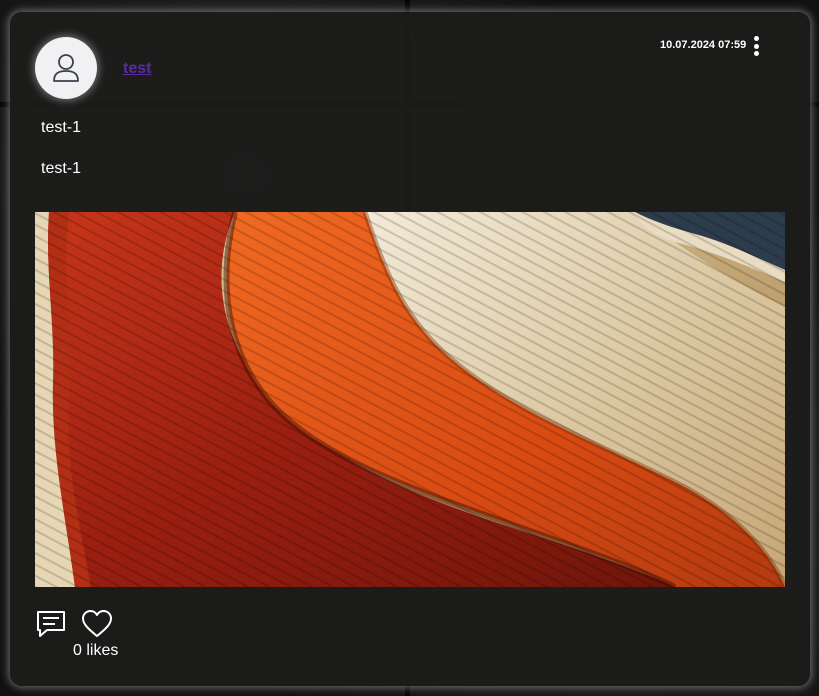 The image size is (819, 696). What do you see at coordinates (61, 127) in the screenshot?
I see `post-title: test-1` at bounding box center [61, 127].